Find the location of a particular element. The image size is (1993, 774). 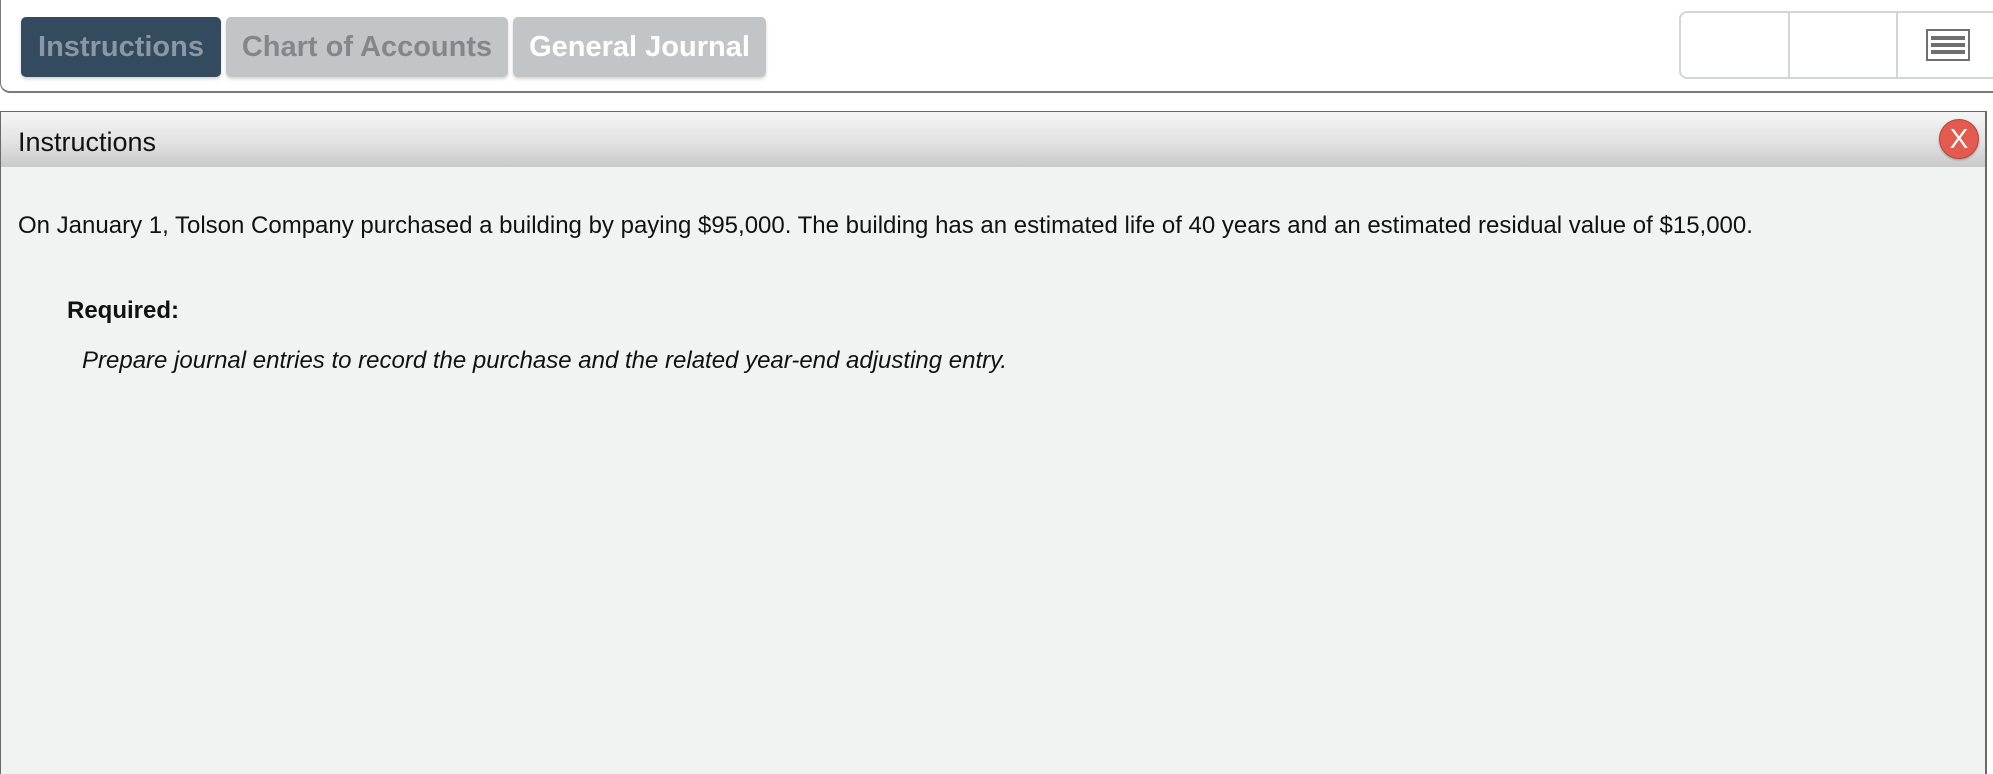

menu-icon is located at coordinates (1948, 45).